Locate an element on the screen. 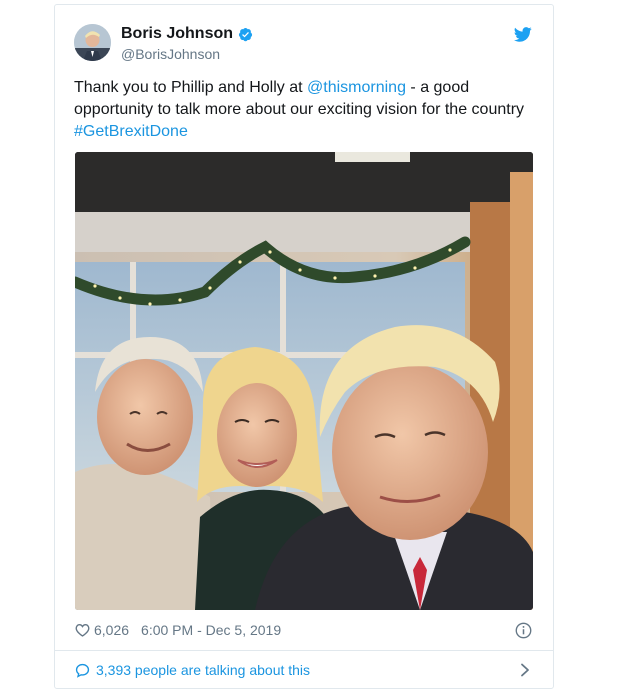 The image size is (637, 695). like-count: 6,026 is located at coordinates (111, 630).